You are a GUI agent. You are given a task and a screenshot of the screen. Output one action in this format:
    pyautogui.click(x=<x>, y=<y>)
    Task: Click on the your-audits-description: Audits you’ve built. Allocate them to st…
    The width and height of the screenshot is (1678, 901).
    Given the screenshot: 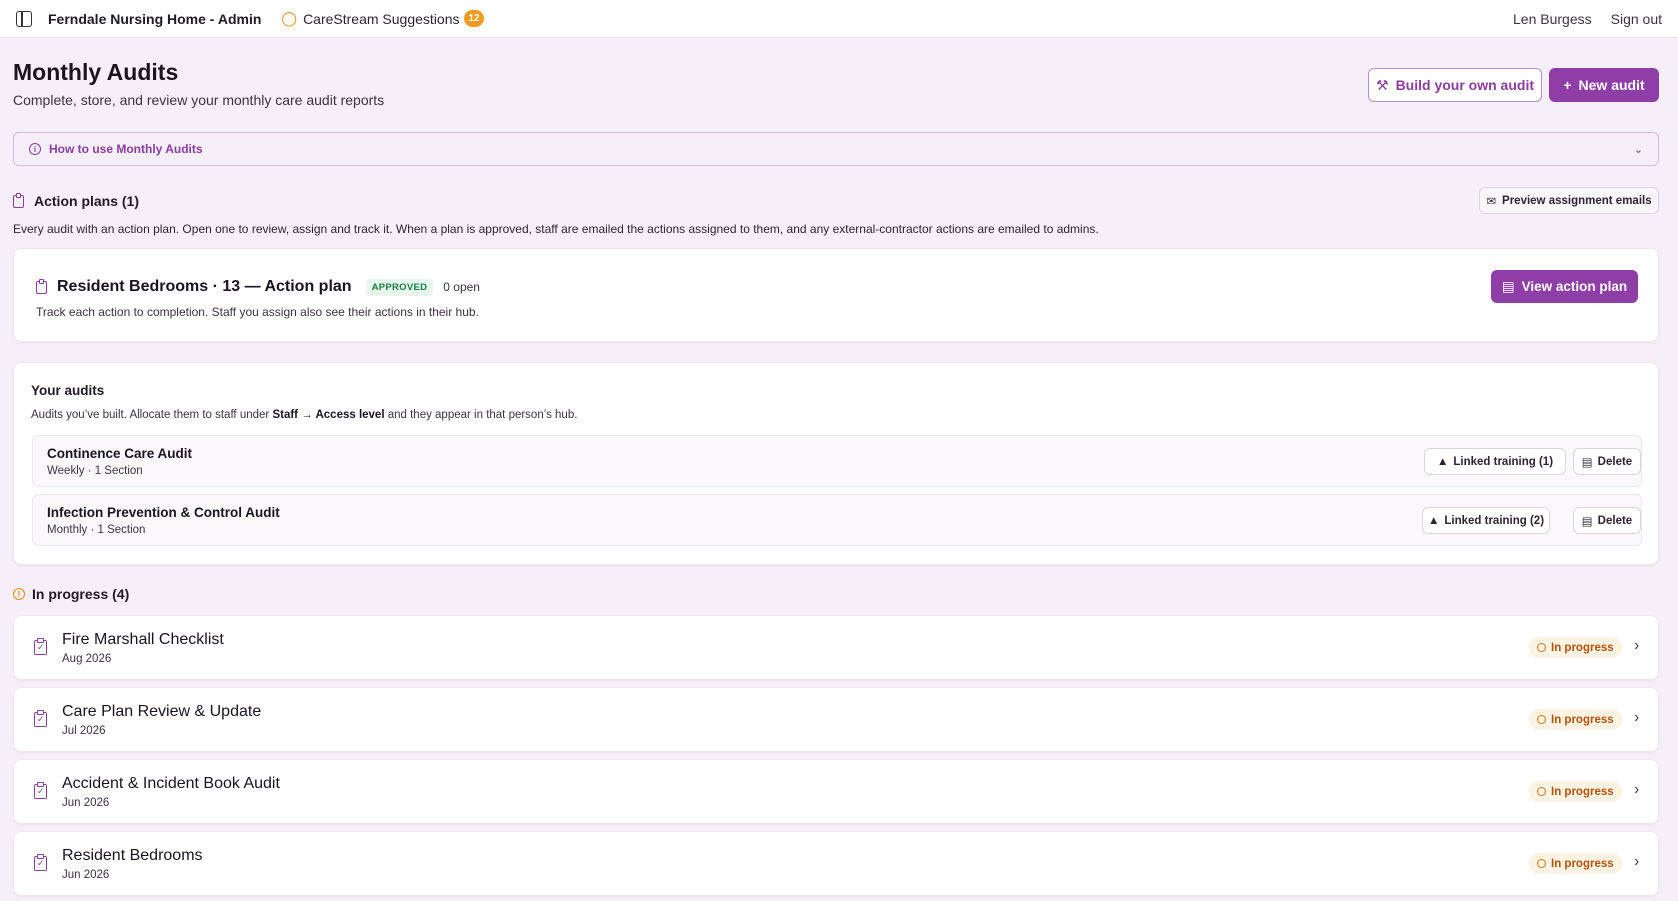 What is the action you would take?
    pyautogui.click(x=304, y=415)
    